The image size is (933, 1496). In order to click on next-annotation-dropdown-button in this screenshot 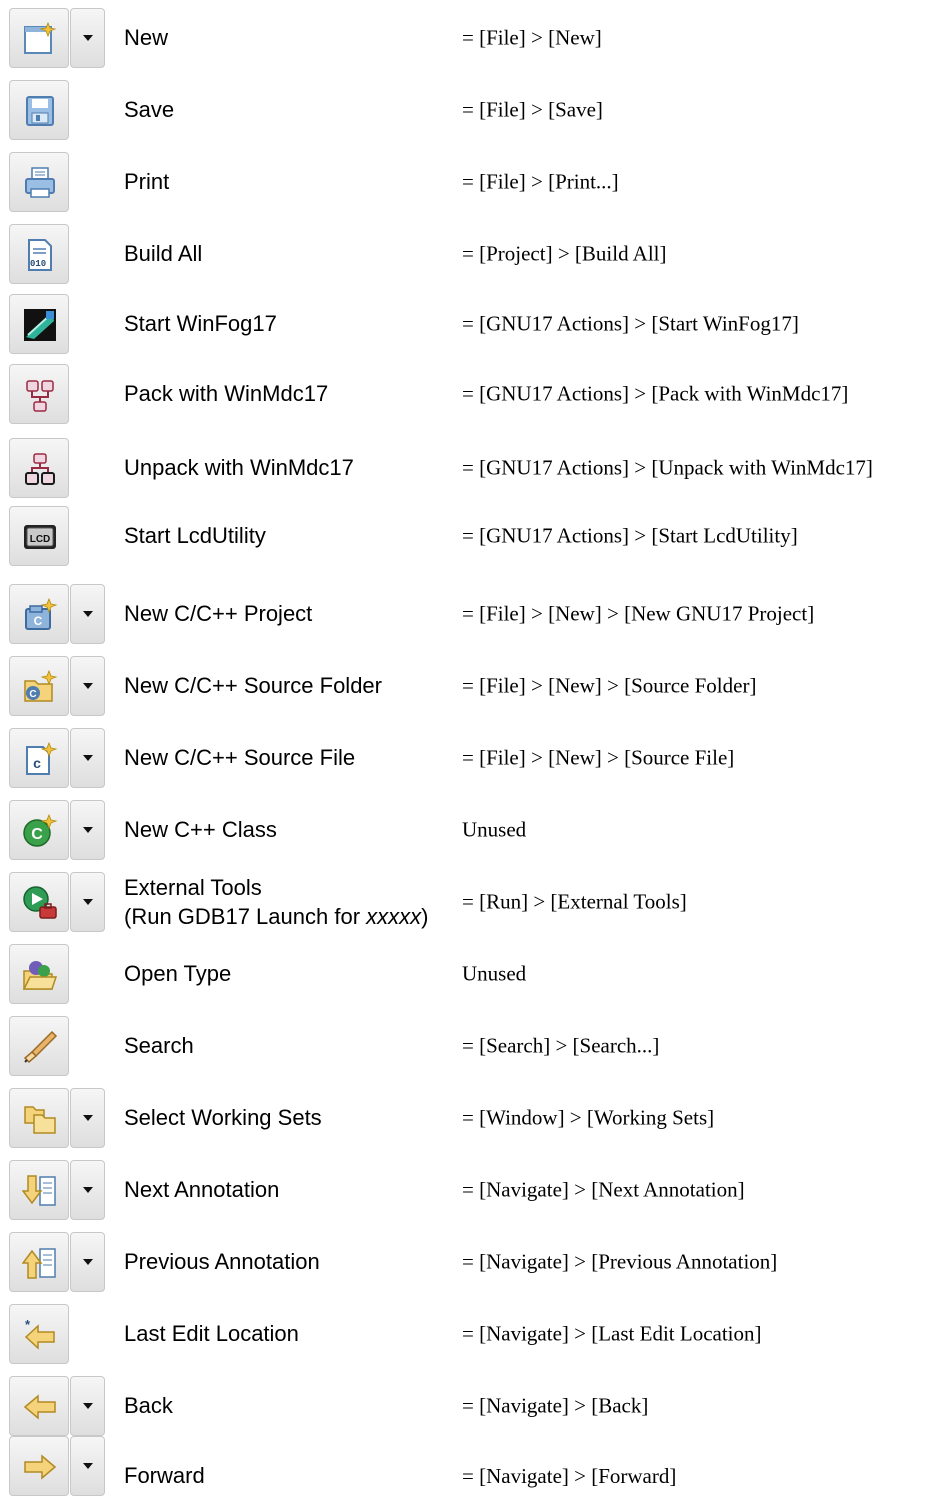, I will do `click(87, 1190)`.